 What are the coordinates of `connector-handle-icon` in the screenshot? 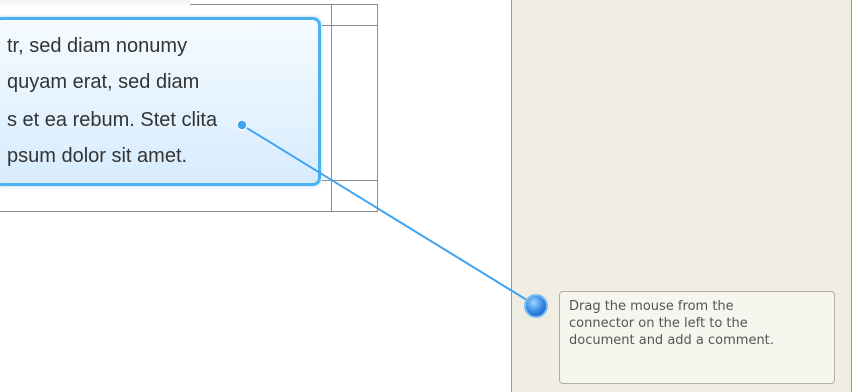 It's located at (536, 306).